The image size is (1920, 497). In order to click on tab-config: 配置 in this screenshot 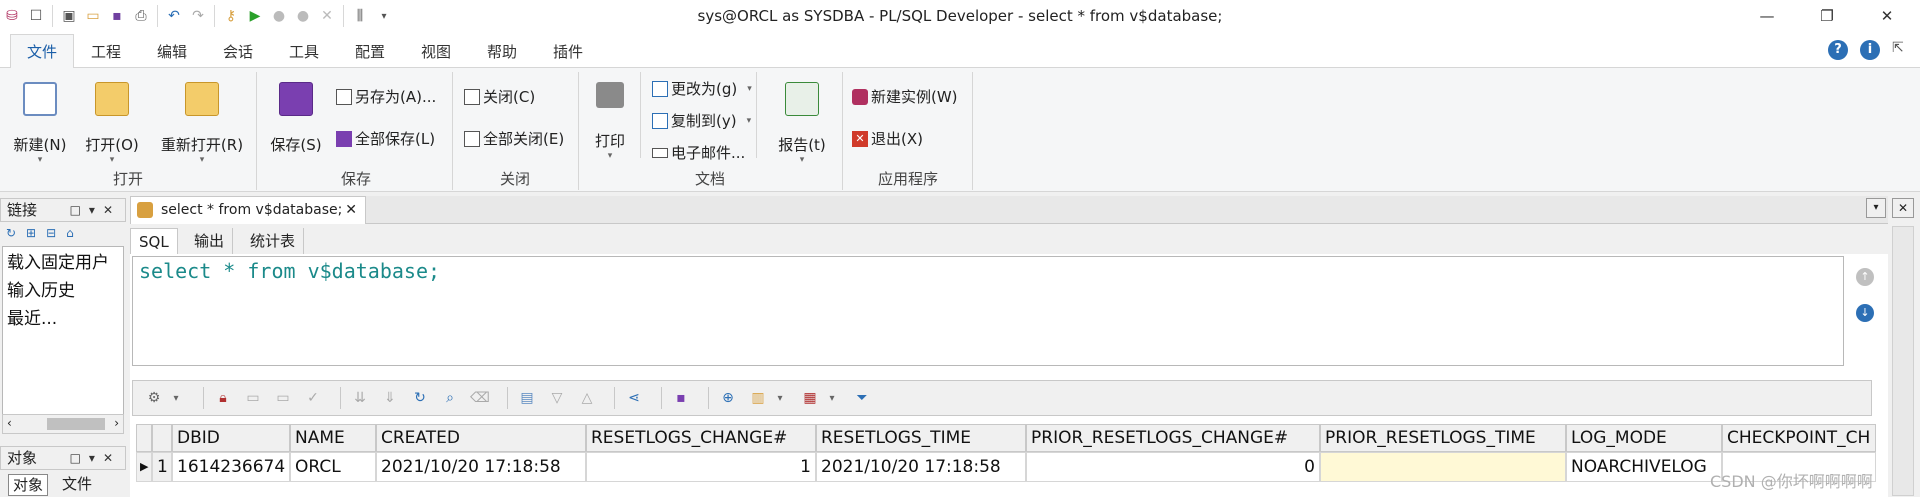, I will do `click(370, 52)`.